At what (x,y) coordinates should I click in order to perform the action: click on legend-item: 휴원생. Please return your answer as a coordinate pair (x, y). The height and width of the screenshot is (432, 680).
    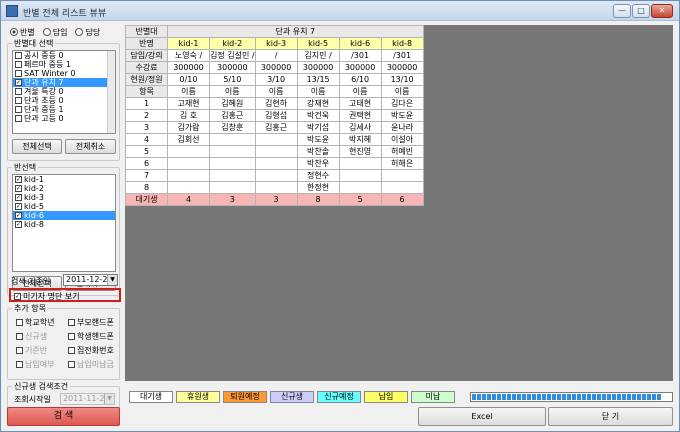
    Looking at the image, I should click on (198, 397).